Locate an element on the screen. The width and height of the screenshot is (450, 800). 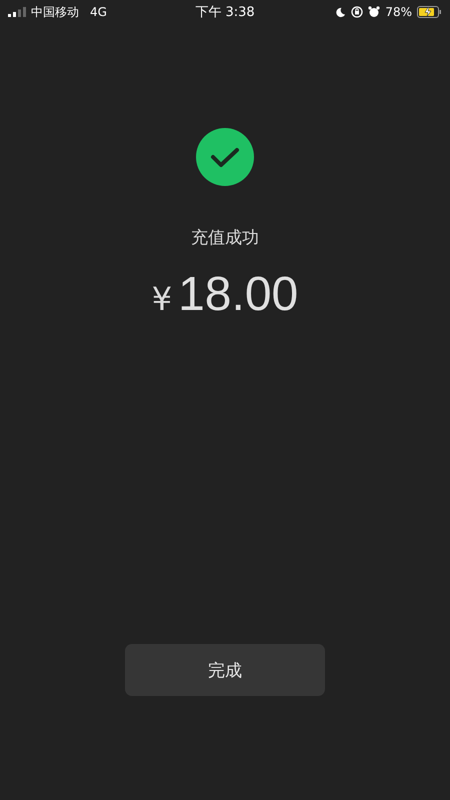
amount-value: 18.00 is located at coordinates (238, 294).